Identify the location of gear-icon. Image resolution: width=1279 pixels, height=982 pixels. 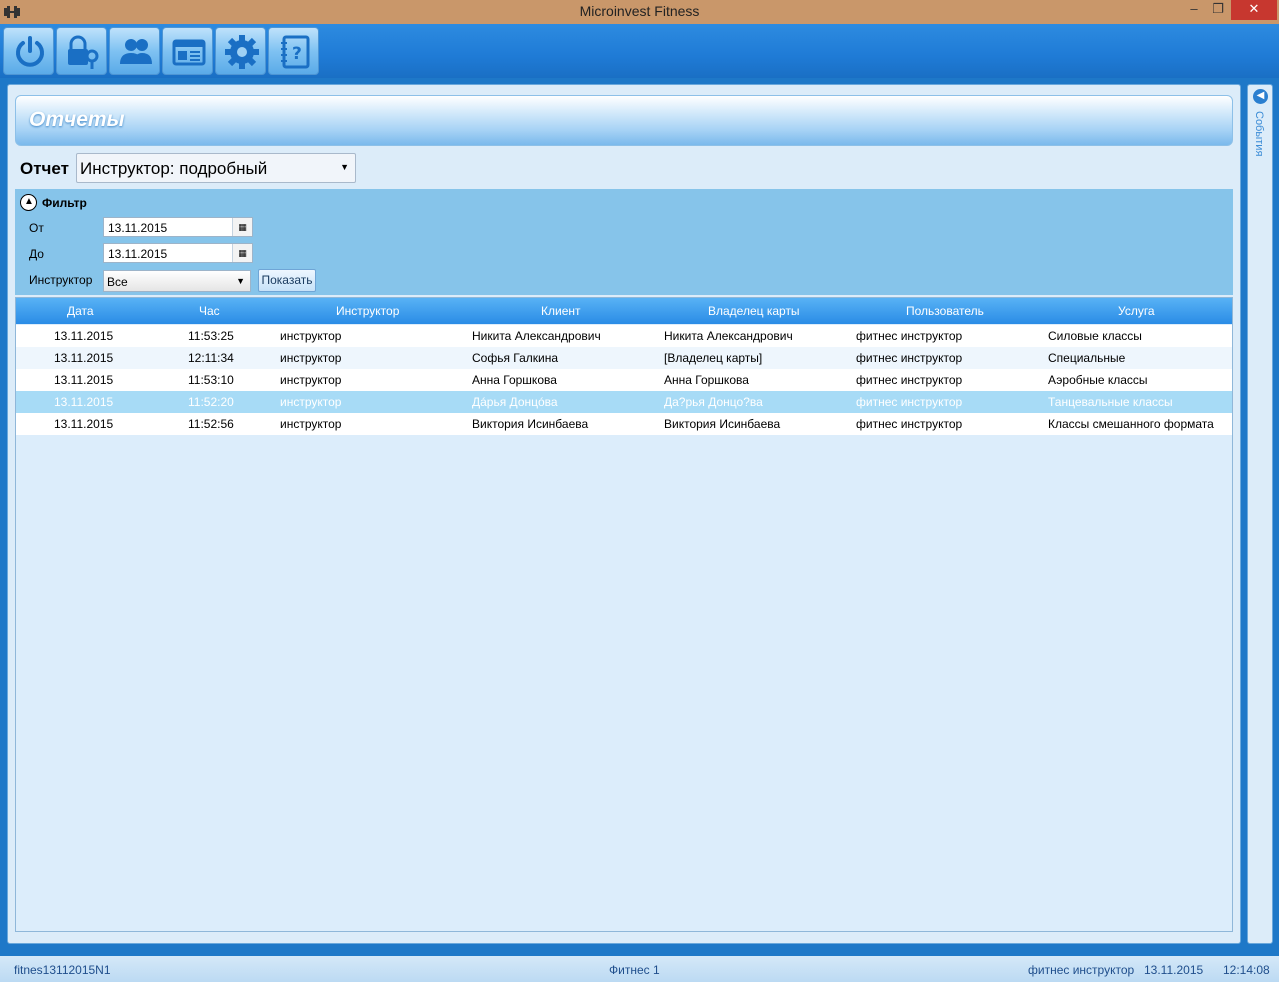
(242, 52).